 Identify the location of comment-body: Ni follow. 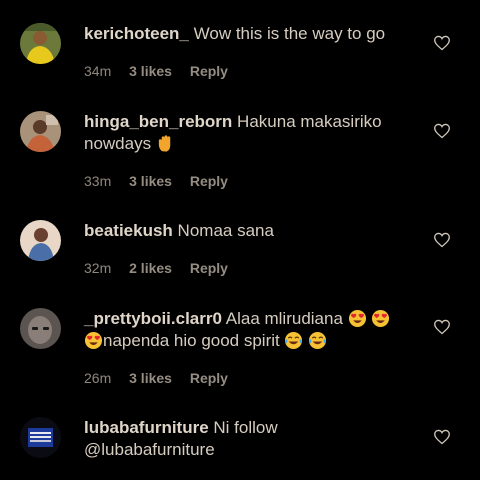
(245, 427).